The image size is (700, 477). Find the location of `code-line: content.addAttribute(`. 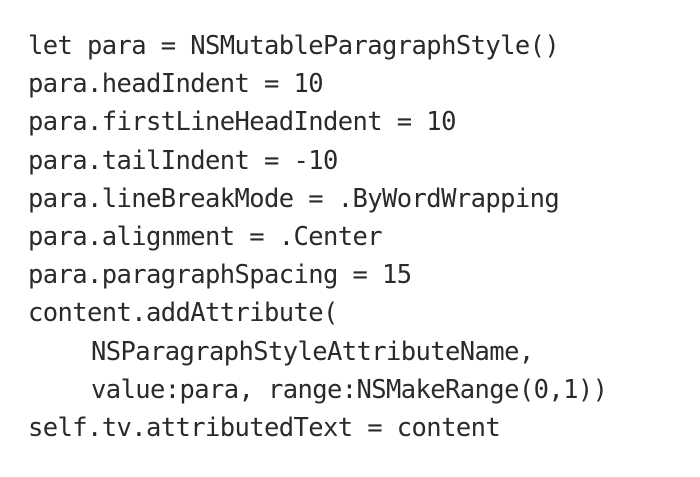

code-line: content.addAttribute( is located at coordinates (183, 313).